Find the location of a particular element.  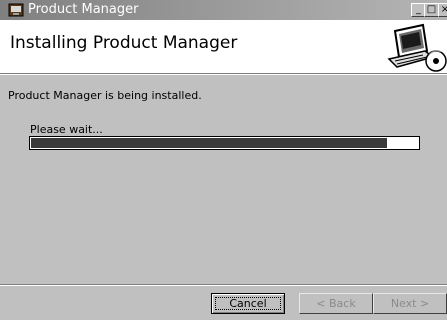

back-button: < Back is located at coordinates (336, 303).